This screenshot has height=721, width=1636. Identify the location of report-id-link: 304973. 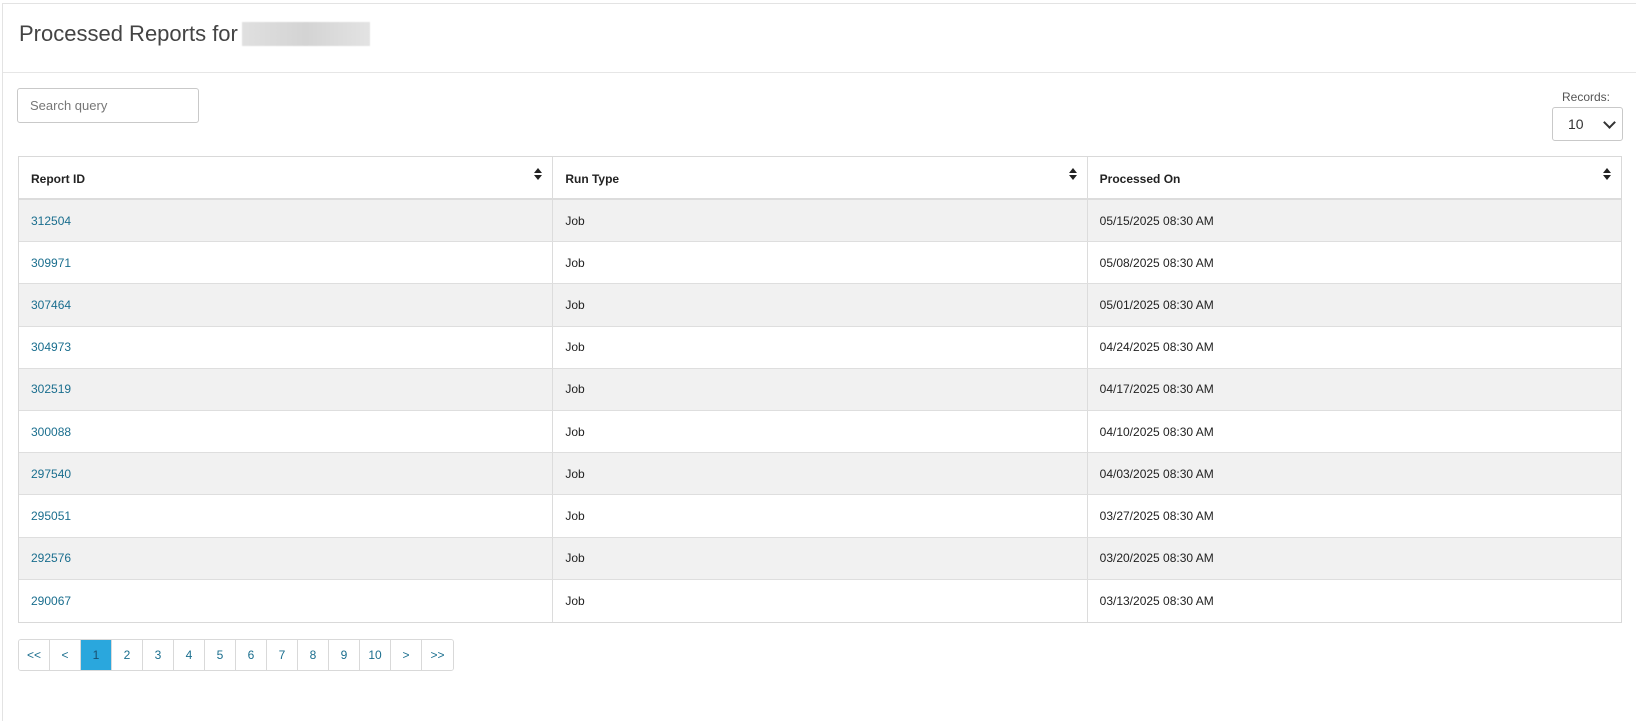
(51, 347).